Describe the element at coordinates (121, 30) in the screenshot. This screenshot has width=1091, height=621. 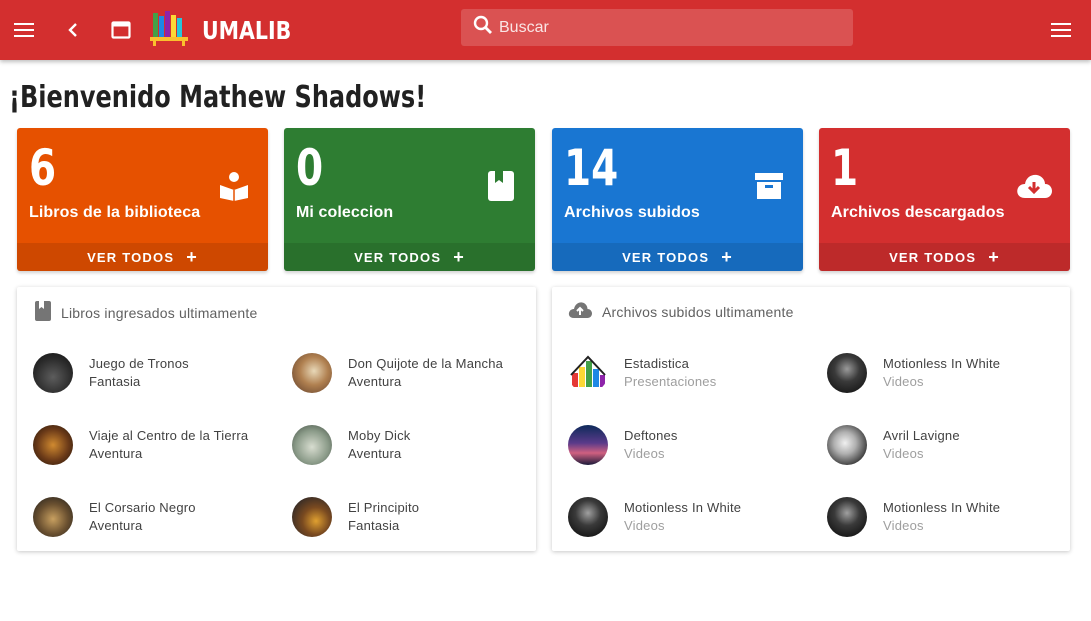
I see `window-icon` at that location.